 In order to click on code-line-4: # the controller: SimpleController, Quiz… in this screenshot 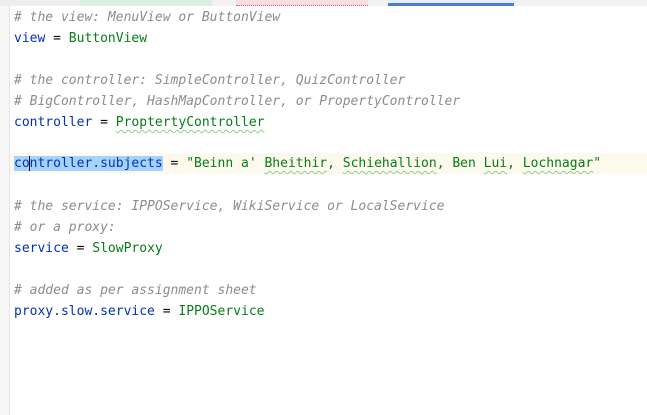, I will do `click(209, 80)`.